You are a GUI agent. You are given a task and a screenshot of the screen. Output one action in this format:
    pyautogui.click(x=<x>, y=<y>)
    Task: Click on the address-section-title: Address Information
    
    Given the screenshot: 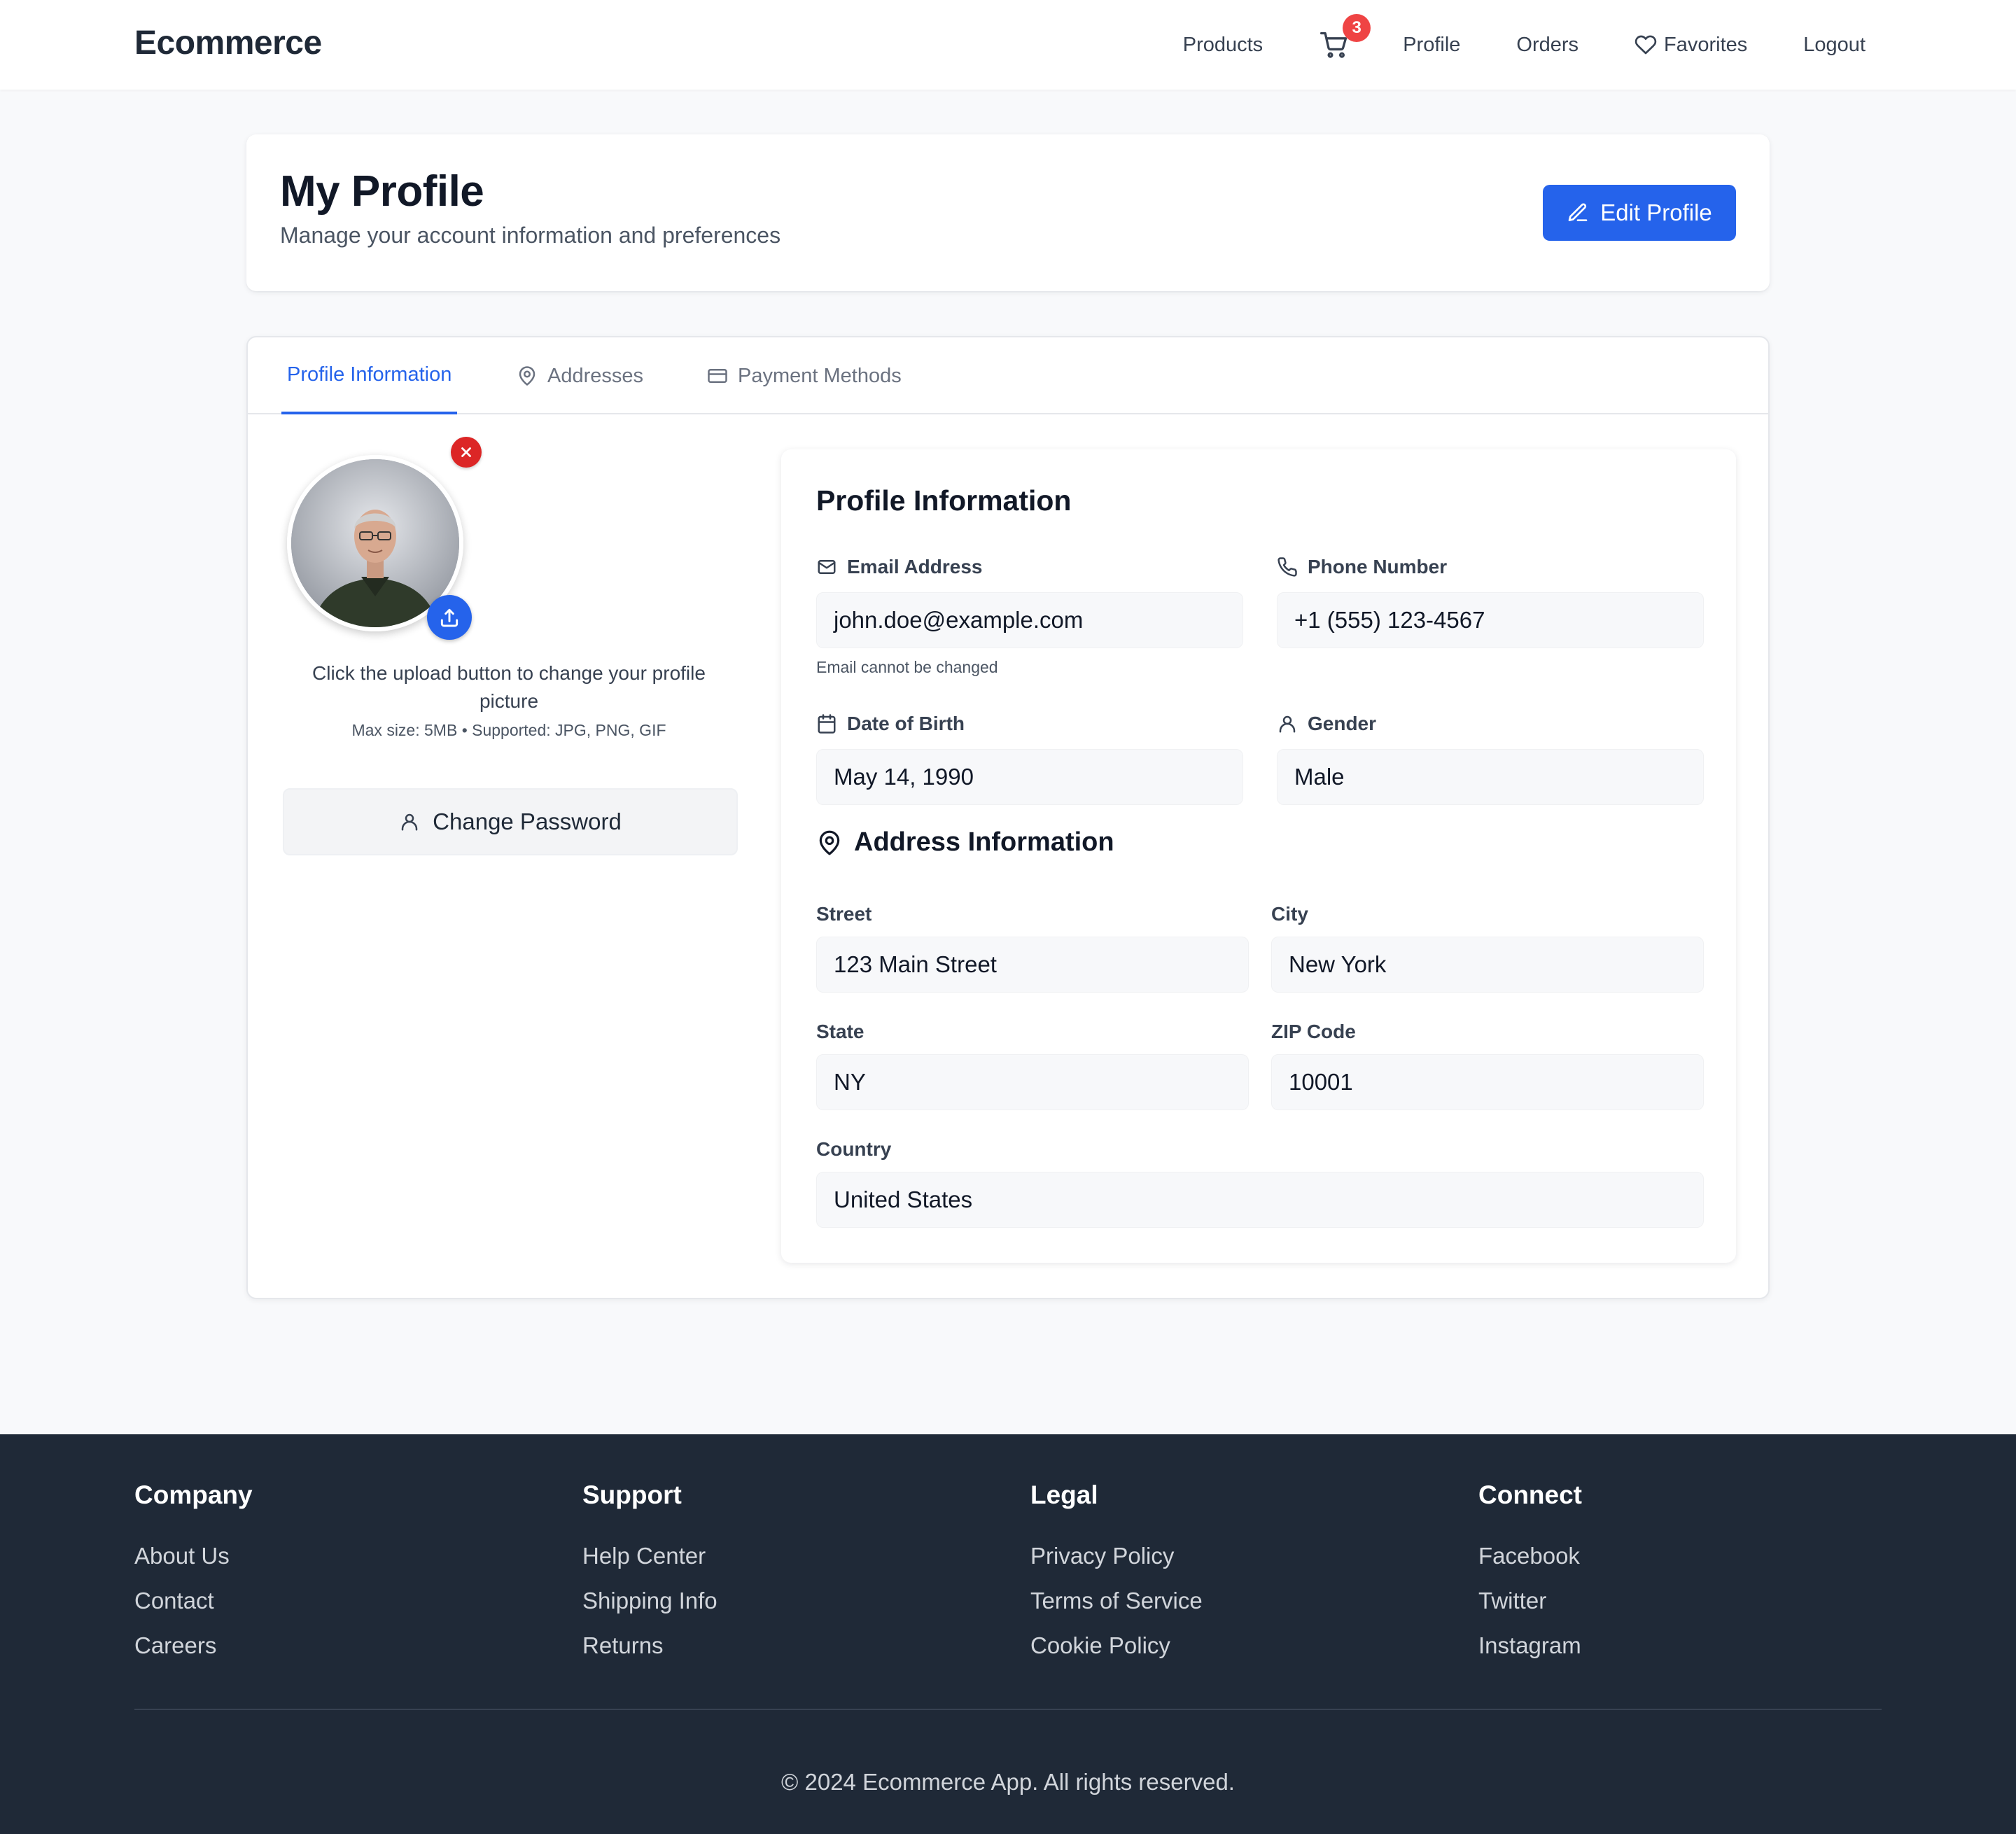 What is the action you would take?
    pyautogui.click(x=965, y=842)
    